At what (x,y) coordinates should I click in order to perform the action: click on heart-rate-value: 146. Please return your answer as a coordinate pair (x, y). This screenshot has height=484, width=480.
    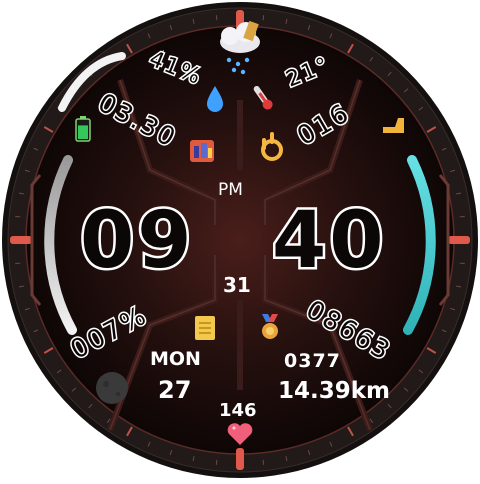
    Looking at the image, I should click on (238, 410).